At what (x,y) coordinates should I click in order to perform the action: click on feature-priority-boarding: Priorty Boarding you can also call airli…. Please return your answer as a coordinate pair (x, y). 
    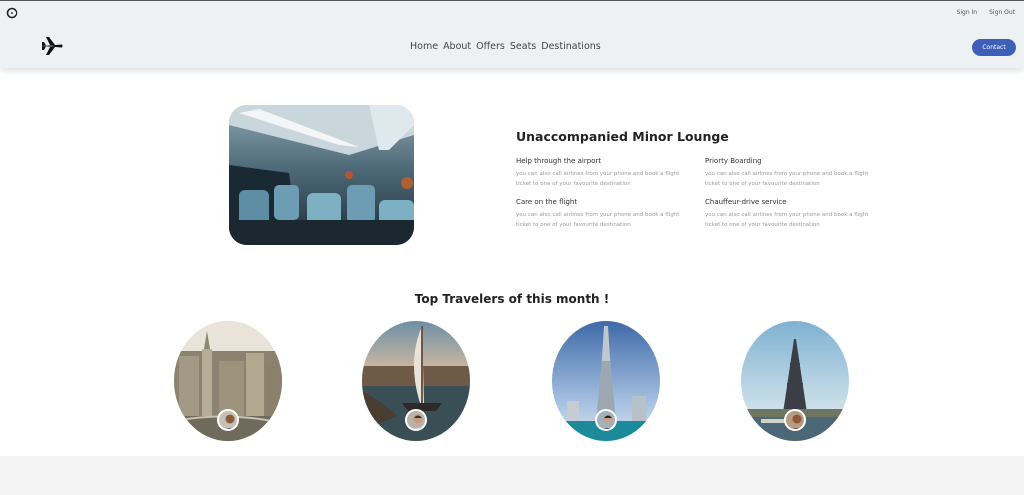
    Looking at the image, I should click on (792, 173).